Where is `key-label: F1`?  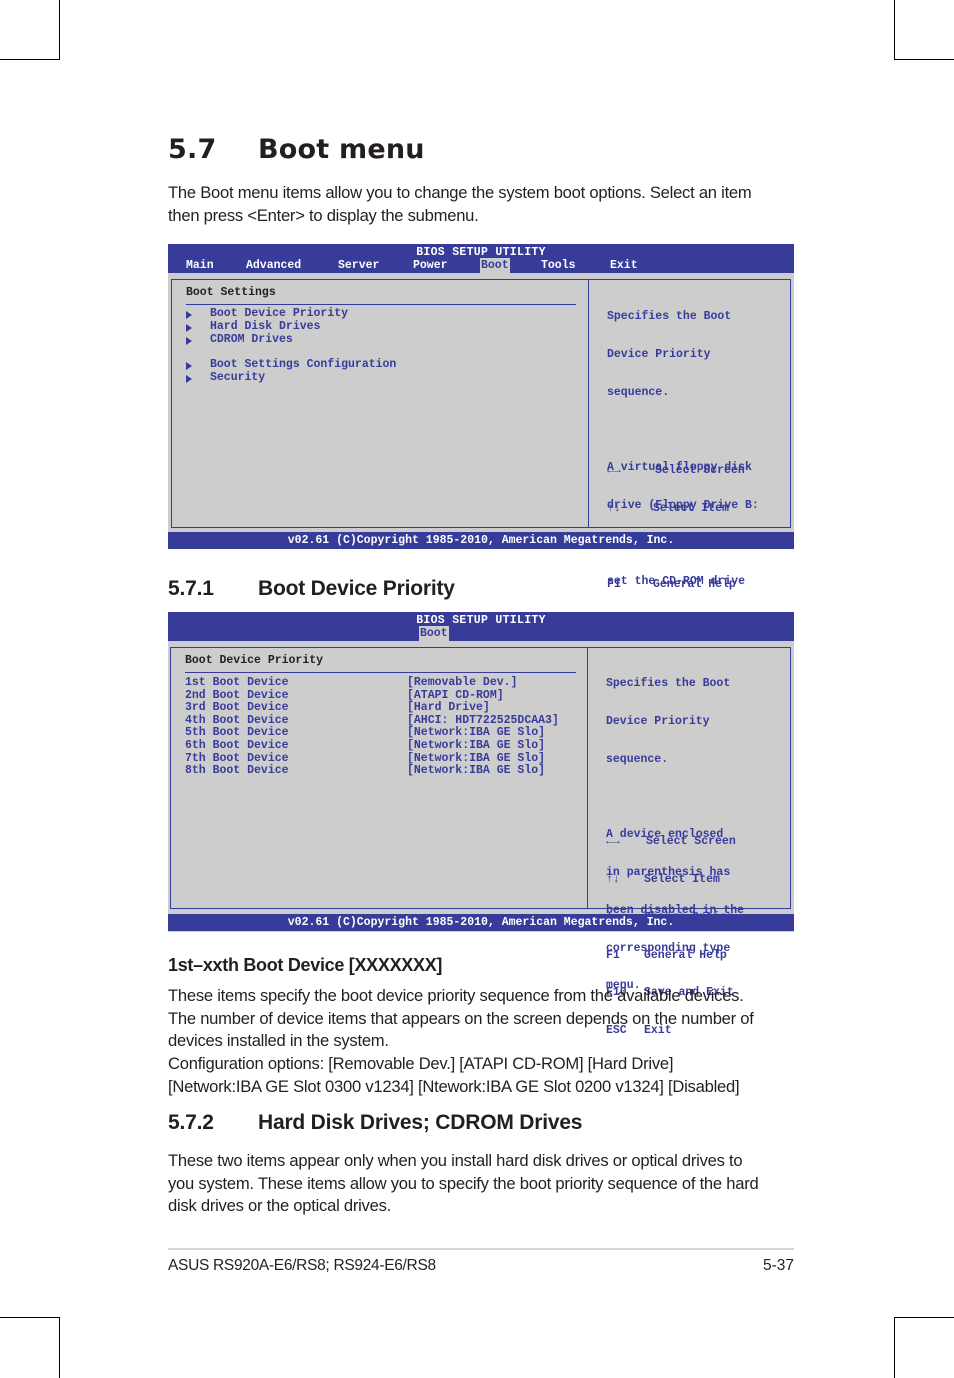 key-label: F1 is located at coordinates (614, 584).